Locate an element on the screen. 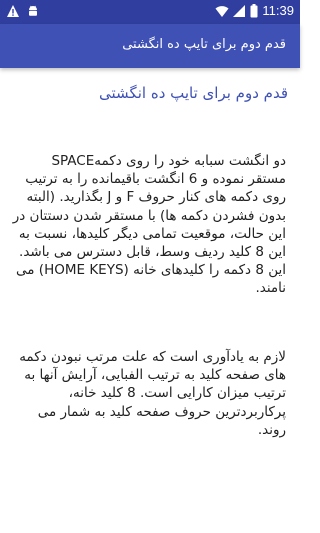  wifi-icon is located at coordinates (222, 11).